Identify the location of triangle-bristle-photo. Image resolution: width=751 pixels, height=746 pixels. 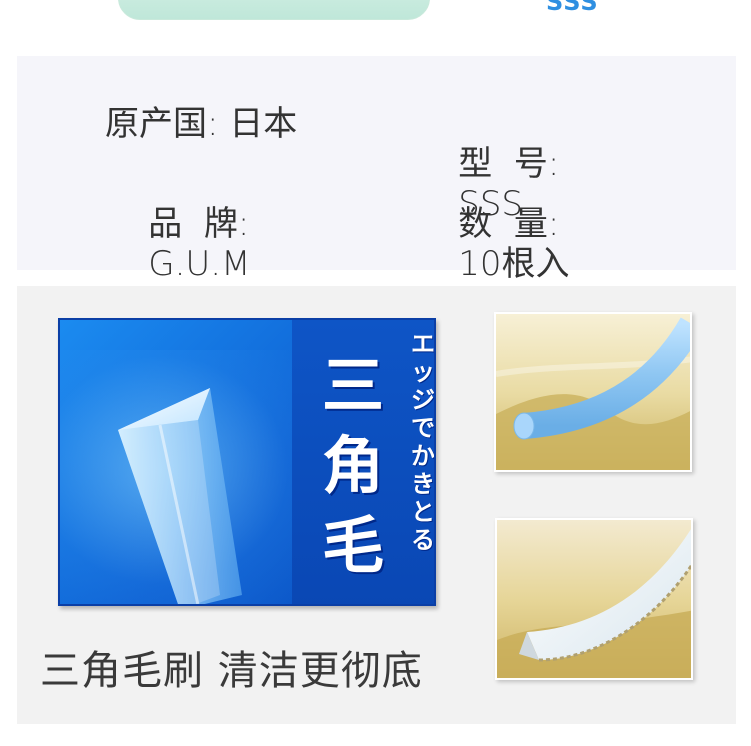
(594, 599).